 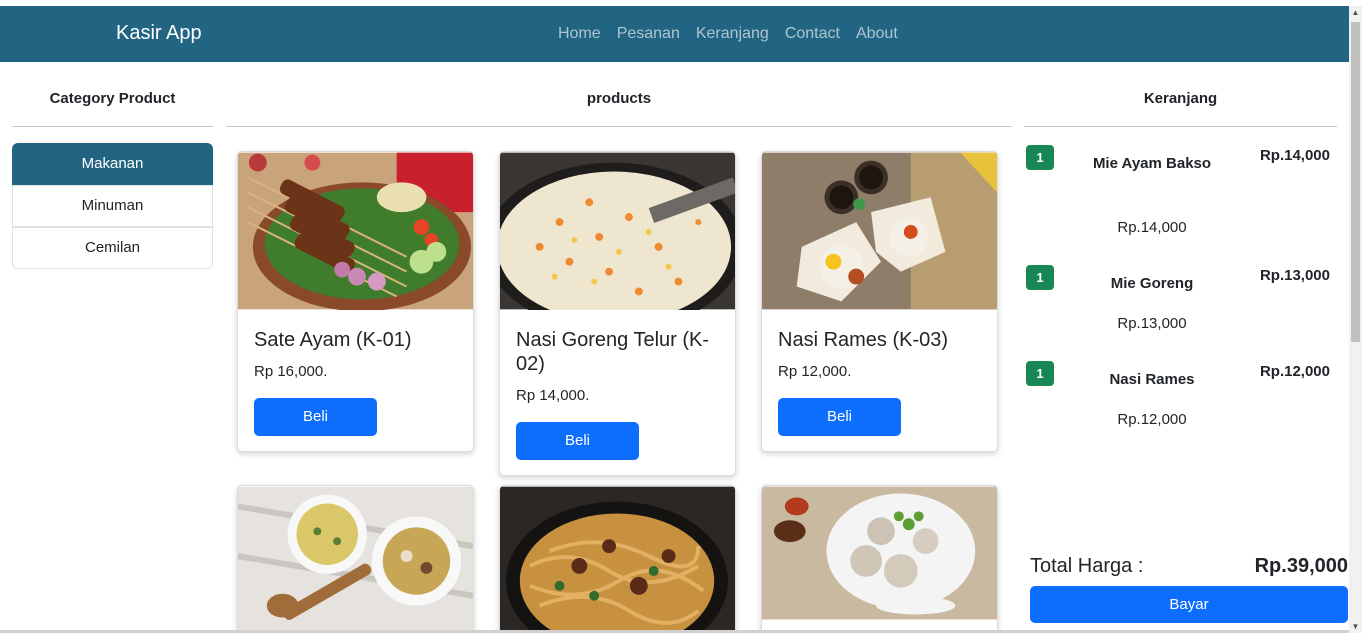 What do you see at coordinates (648, 34) in the screenshot?
I see `nav-pesanan: Pesanan` at bounding box center [648, 34].